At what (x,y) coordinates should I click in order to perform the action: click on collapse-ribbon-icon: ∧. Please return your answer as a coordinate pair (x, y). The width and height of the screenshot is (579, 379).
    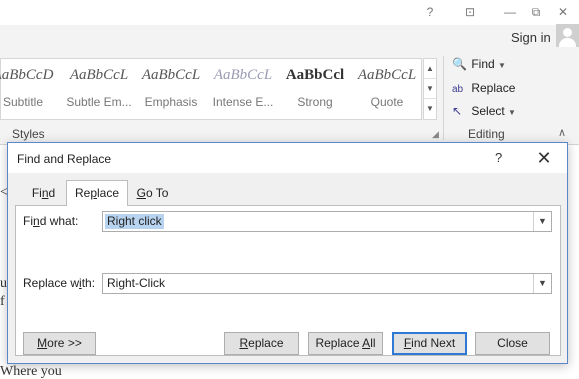
    Looking at the image, I should click on (562, 132).